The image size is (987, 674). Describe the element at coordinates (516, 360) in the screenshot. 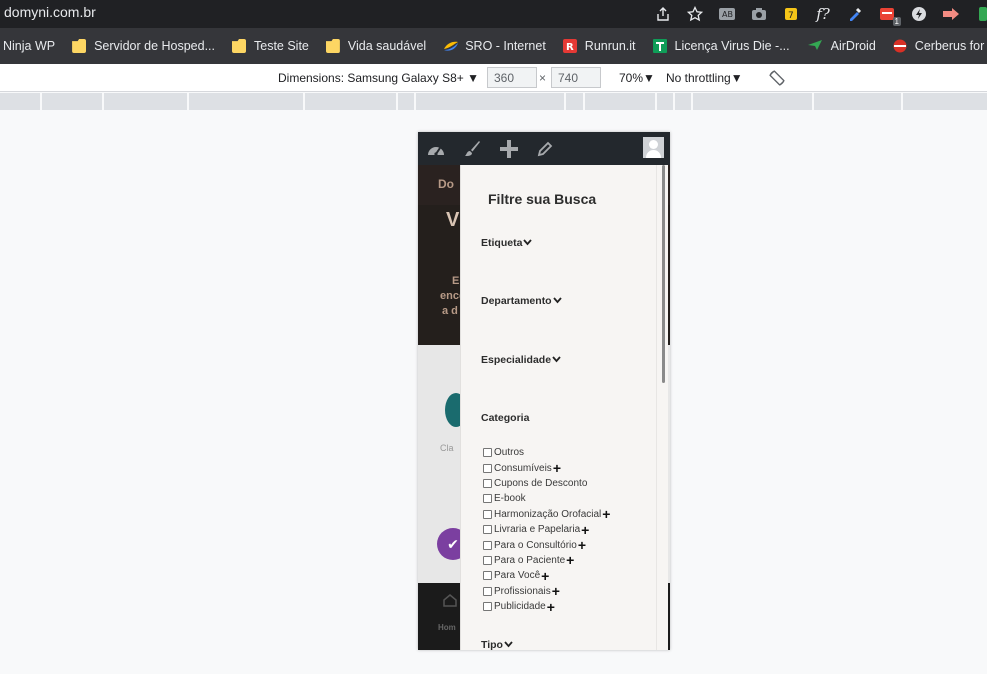

I see `section-label: Especialidade` at that location.